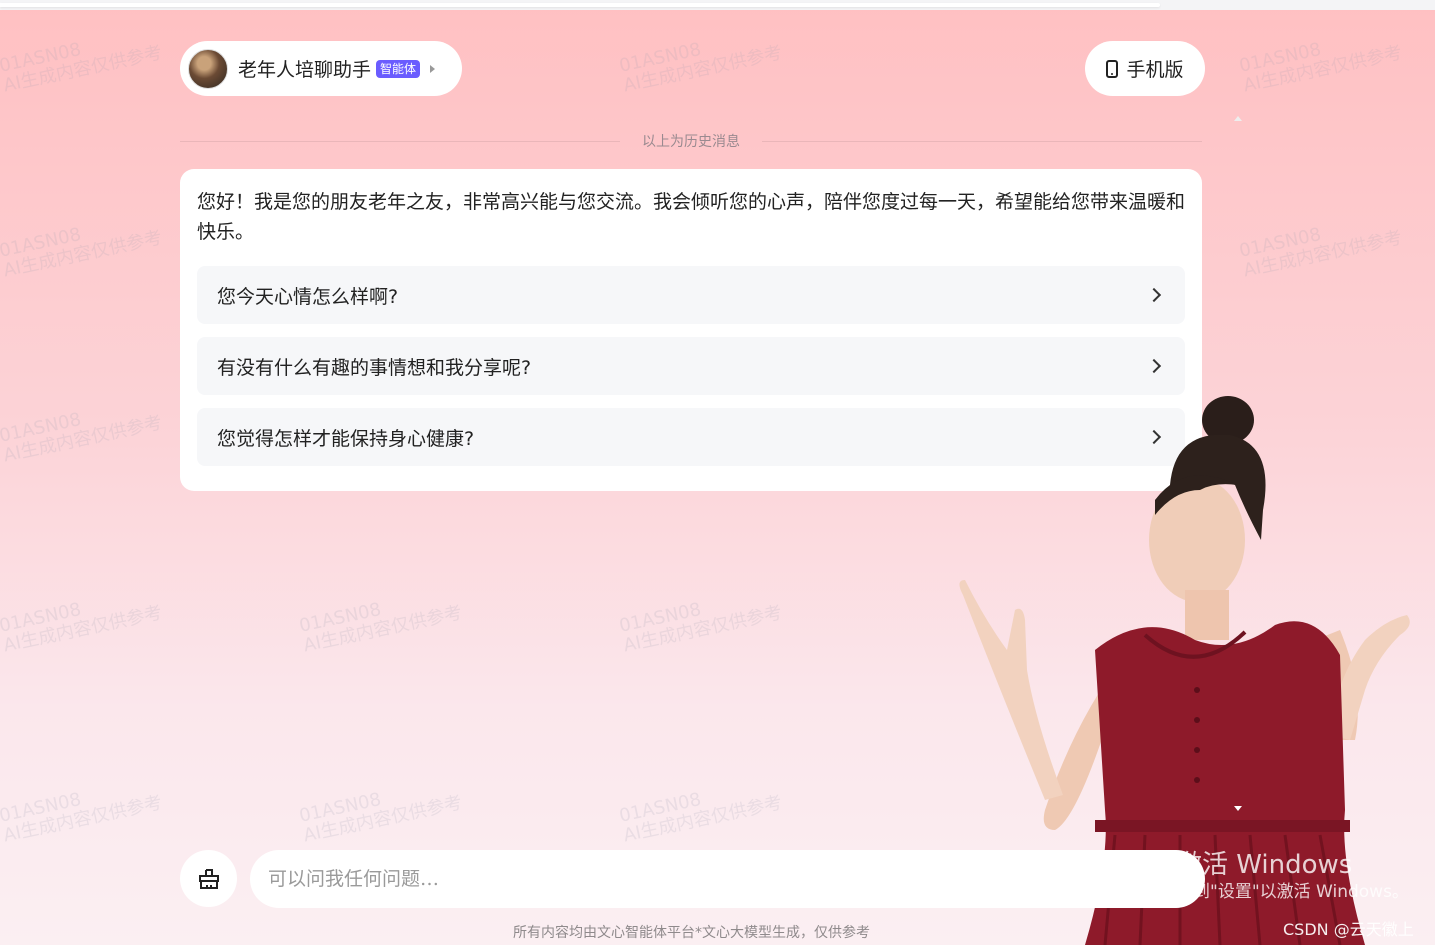  What do you see at coordinates (208, 68) in the screenshot?
I see `agent-avatar` at bounding box center [208, 68].